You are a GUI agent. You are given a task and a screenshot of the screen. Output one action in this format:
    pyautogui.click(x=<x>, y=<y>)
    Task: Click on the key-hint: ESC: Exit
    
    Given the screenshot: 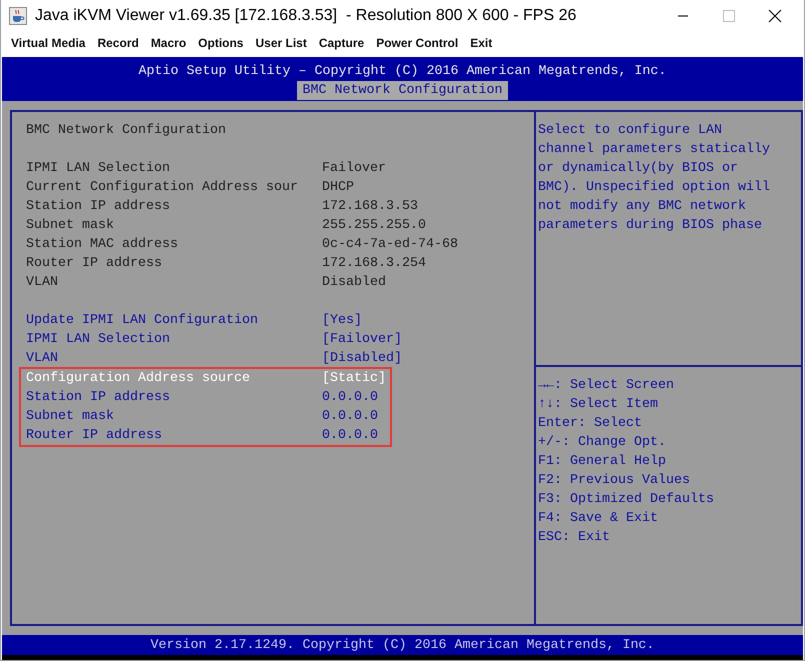 What is the action you would take?
    pyautogui.click(x=574, y=538)
    